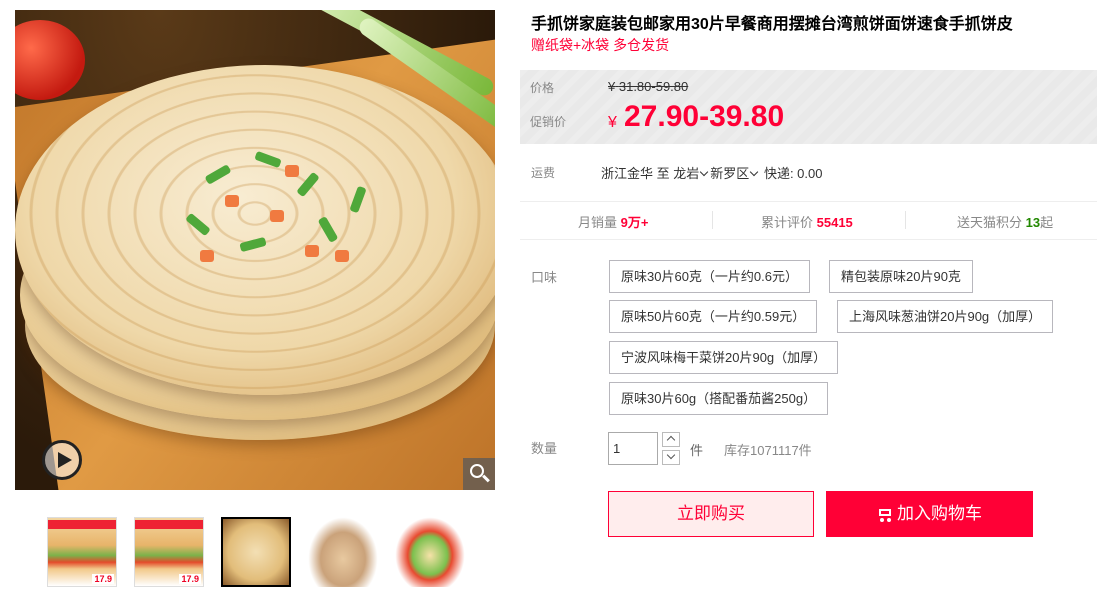 The height and width of the screenshot is (589, 1097). I want to click on price-label: 价格, so click(542, 88).